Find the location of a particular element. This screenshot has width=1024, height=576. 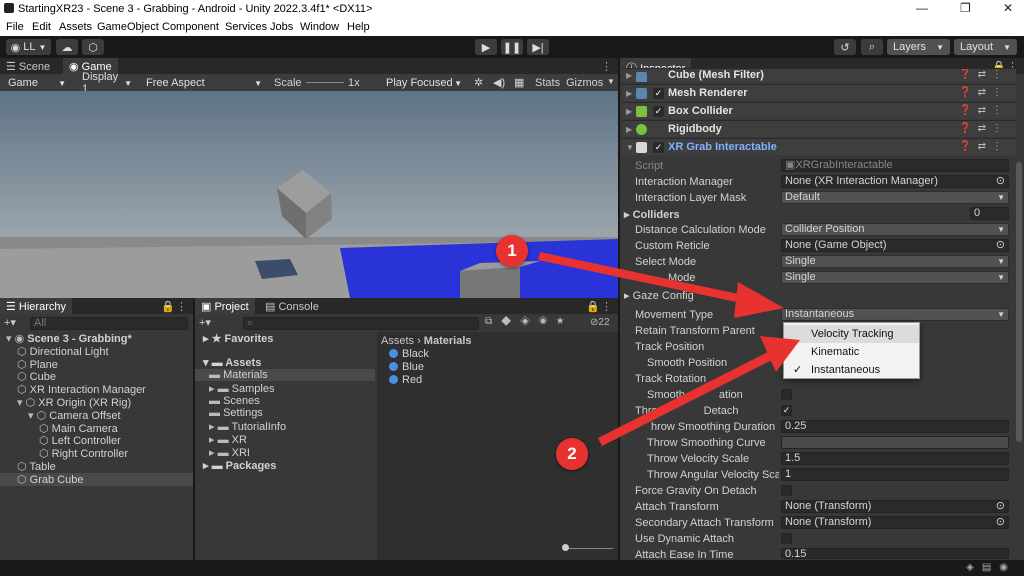

status-icons: ◈▤◉ is located at coordinates (991, 567).